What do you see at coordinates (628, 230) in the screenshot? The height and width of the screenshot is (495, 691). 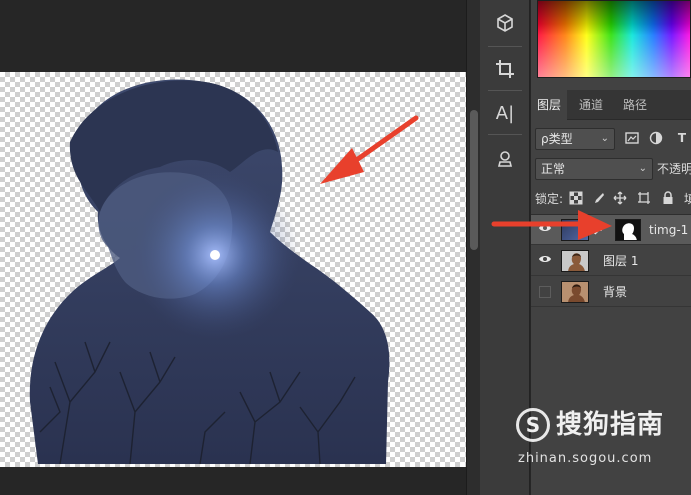 I see `layer-mask-thumbnail` at bounding box center [628, 230].